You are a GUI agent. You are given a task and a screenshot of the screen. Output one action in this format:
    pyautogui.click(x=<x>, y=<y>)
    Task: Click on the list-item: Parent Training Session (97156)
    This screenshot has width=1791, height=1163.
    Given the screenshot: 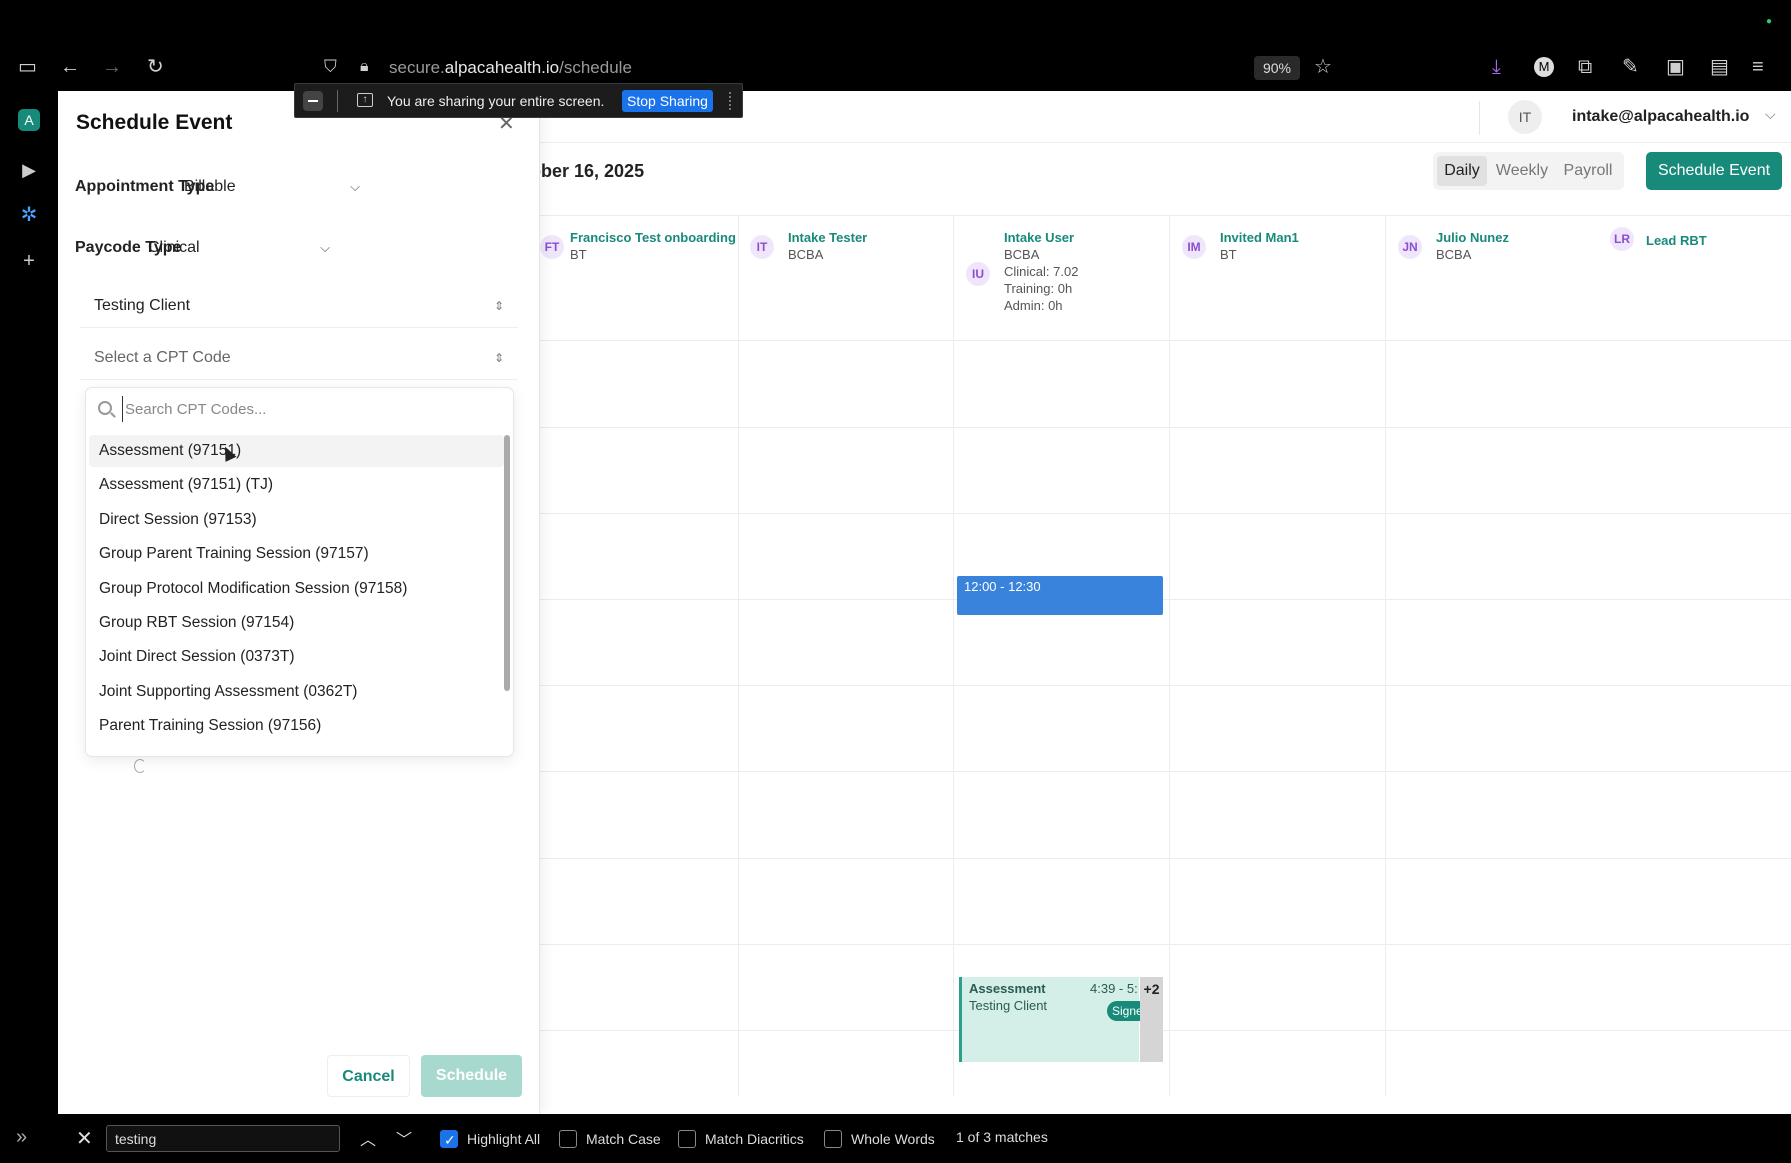 What is the action you would take?
    pyautogui.click(x=296, y=726)
    